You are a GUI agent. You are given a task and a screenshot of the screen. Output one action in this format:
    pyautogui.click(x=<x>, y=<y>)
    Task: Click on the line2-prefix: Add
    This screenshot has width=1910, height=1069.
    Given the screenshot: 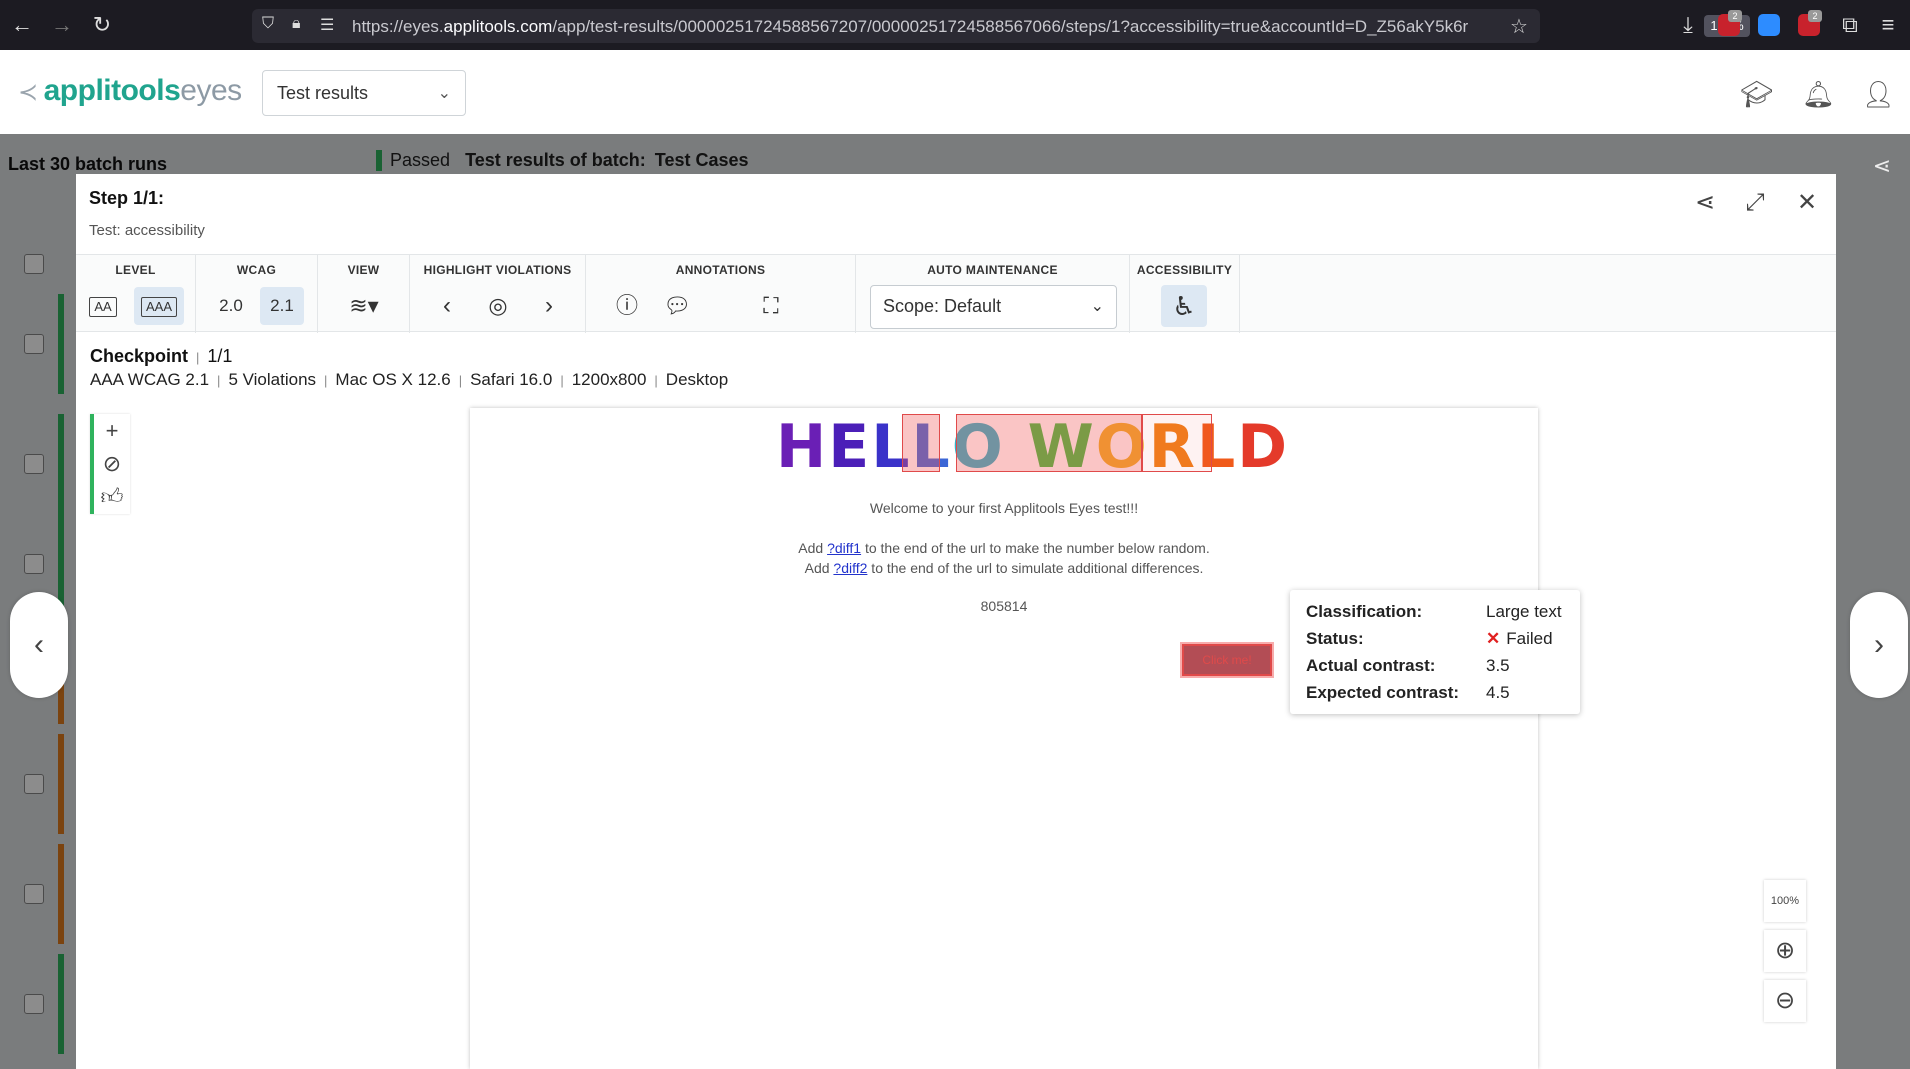 What is the action you would take?
    pyautogui.click(x=819, y=568)
    